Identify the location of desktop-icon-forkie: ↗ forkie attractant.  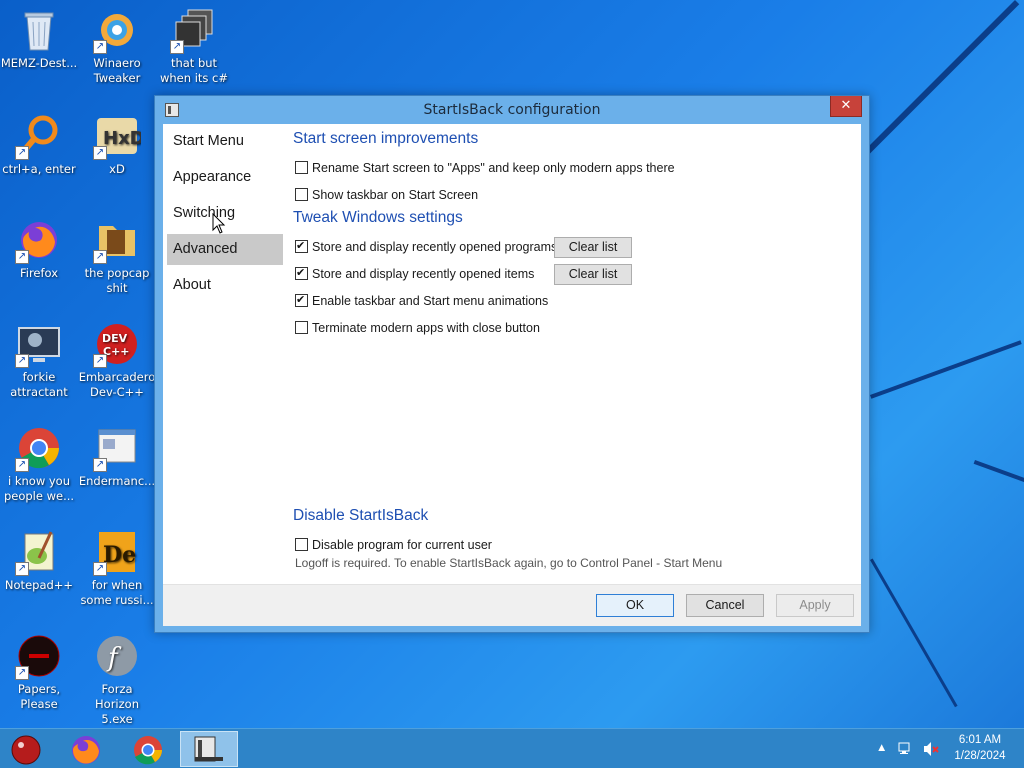
(39, 360).